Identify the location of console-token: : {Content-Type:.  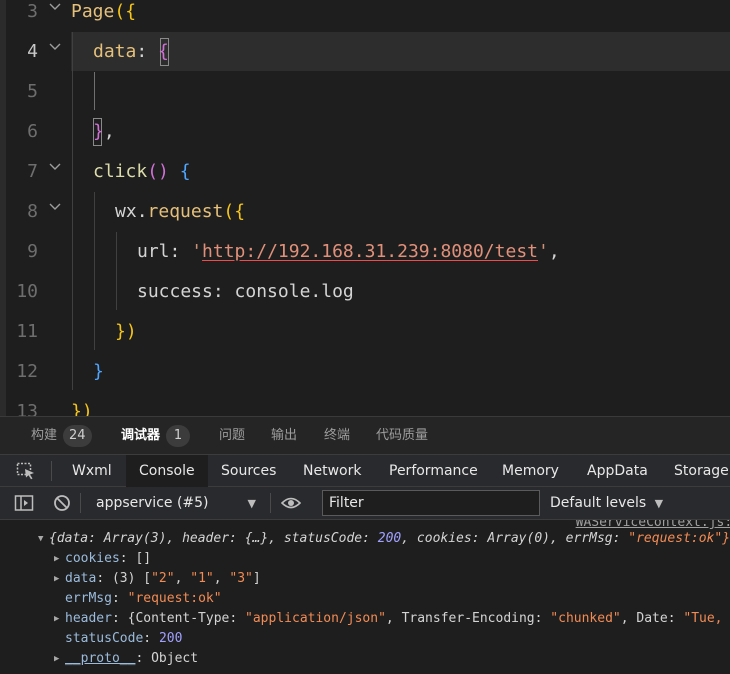
(178, 618).